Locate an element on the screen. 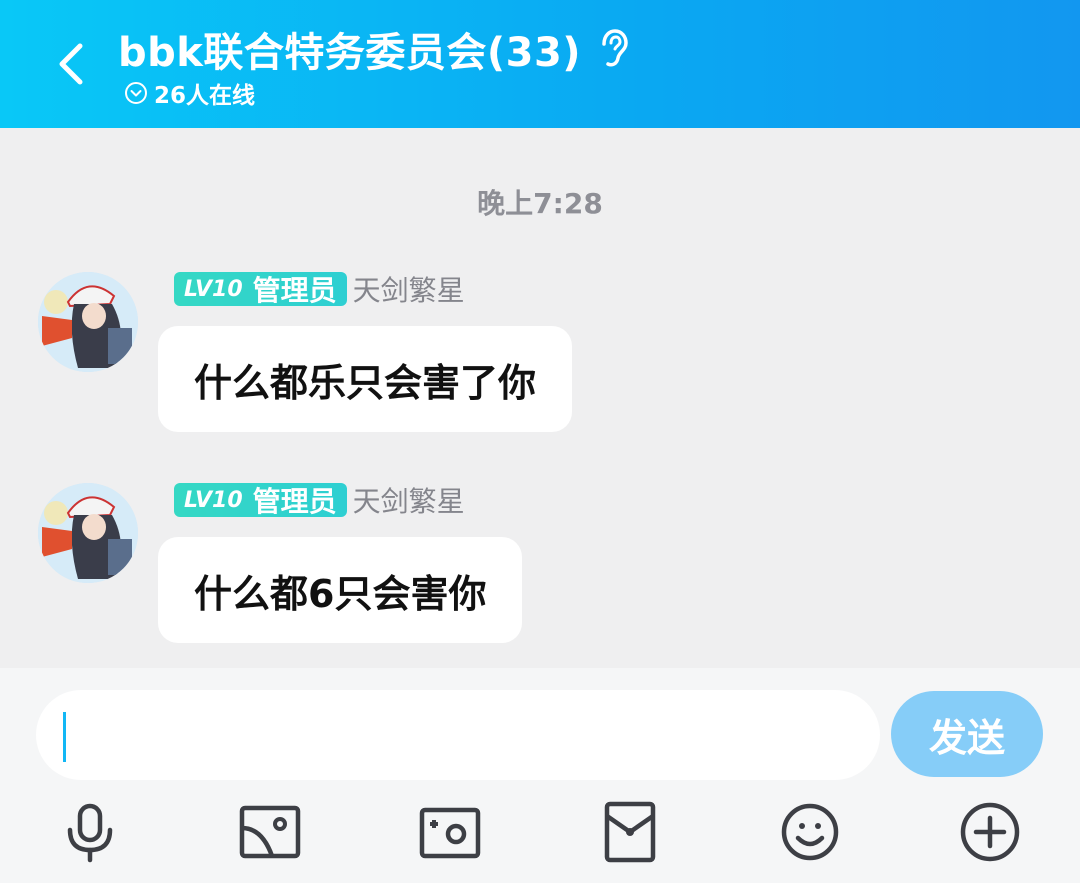  chevron-left-icon is located at coordinates (71, 64).